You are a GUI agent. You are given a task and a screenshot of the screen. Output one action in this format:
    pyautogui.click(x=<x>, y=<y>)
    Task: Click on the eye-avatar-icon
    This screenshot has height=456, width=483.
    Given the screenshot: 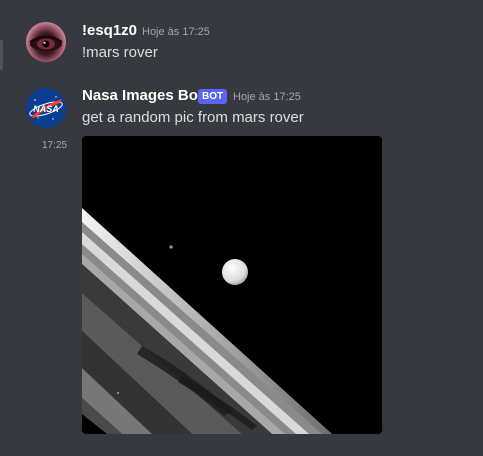 What is the action you would take?
    pyautogui.click(x=46, y=43)
    